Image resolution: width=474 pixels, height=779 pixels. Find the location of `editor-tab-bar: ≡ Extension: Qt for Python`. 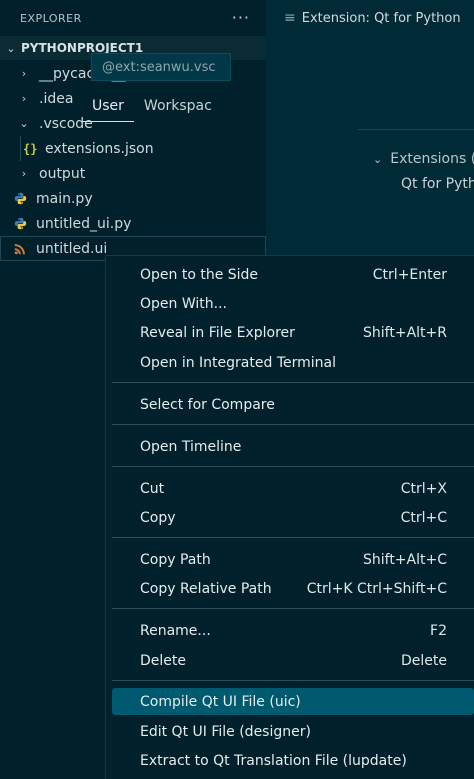

editor-tab-bar: ≡ Extension: Qt for Python is located at coordinates (370, 18).